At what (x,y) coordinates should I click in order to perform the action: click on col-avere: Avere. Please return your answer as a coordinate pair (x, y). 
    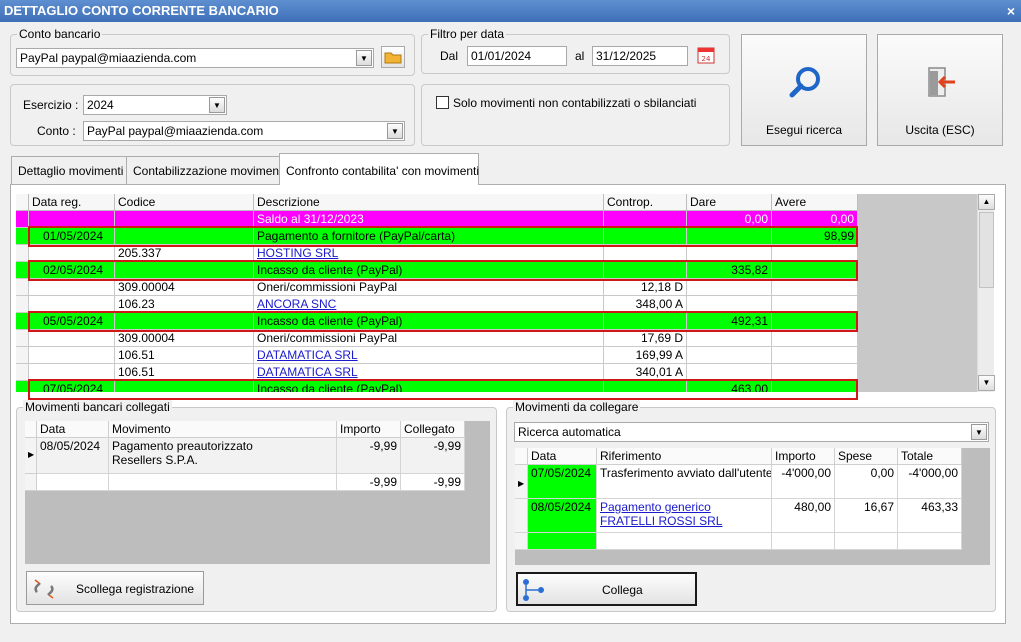
    Looking at the image, I should click on (815, 202).